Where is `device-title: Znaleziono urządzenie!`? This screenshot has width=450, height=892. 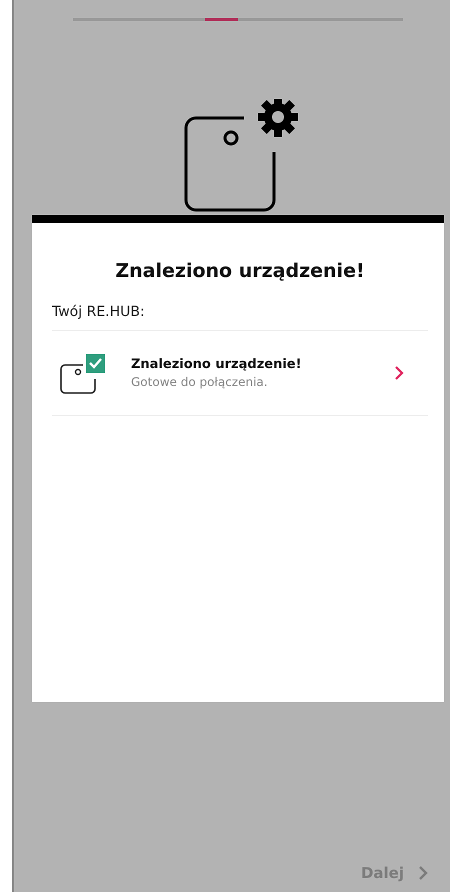
device-title: Znaleziono urządzenie! is located at coordinates (217, 364).